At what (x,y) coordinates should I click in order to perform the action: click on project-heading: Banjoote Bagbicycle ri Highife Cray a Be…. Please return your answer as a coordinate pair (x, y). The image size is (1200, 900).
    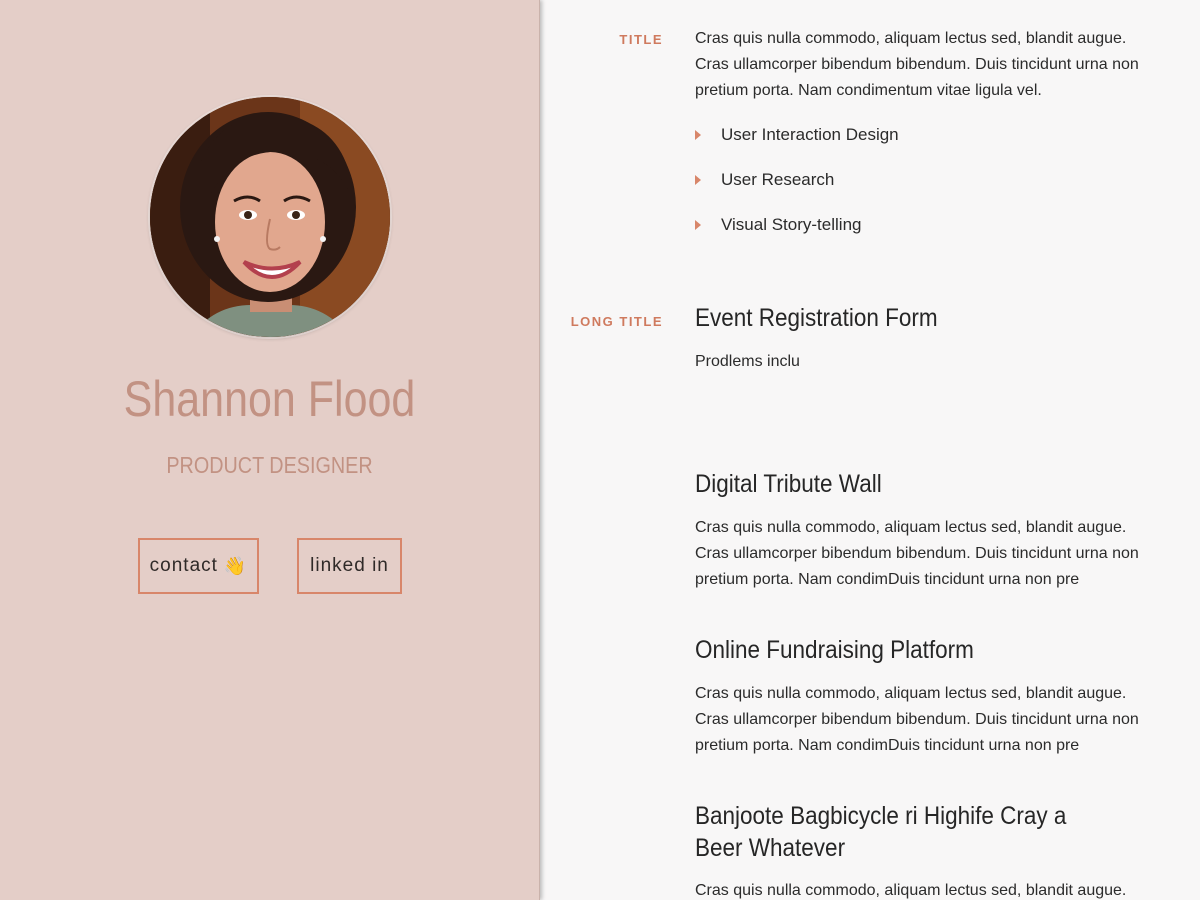
    Looking at the image, I should click on (881, 832).